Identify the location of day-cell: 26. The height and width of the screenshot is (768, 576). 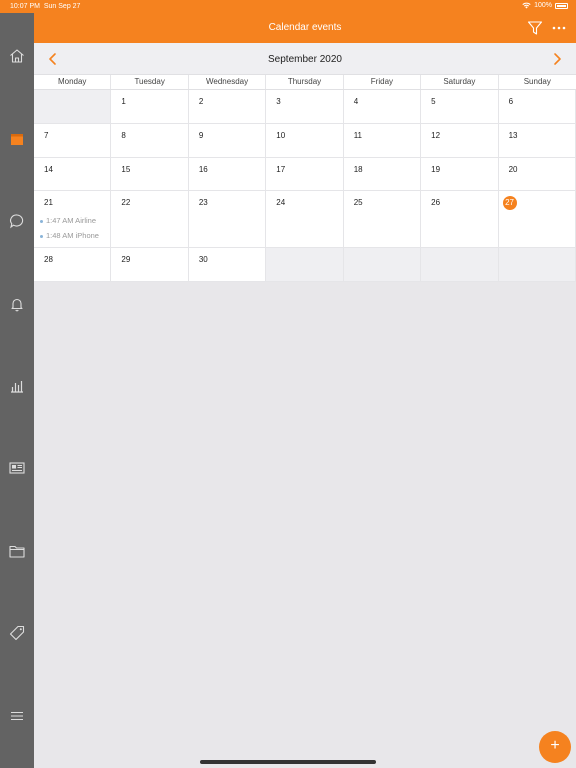
(460, 219).